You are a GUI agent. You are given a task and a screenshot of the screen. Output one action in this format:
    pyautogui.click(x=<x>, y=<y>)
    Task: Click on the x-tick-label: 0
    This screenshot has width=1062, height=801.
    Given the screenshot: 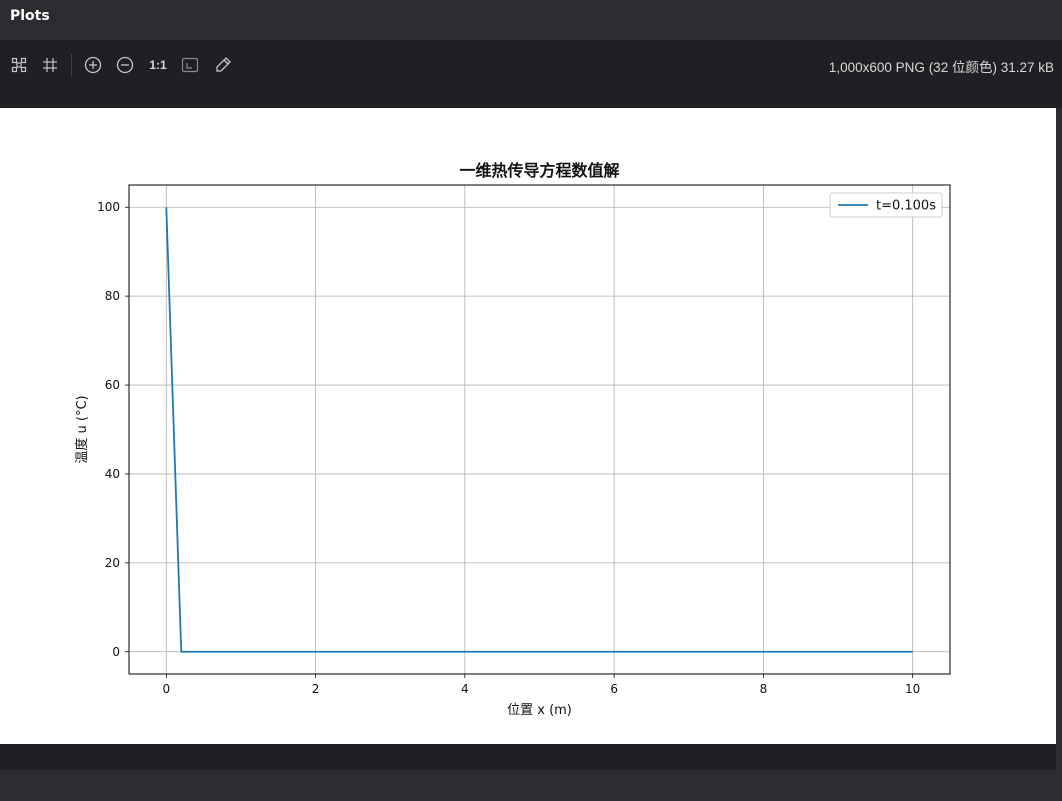 What is the action you would take?
    pyautogui.click(x=166, y=689)
    